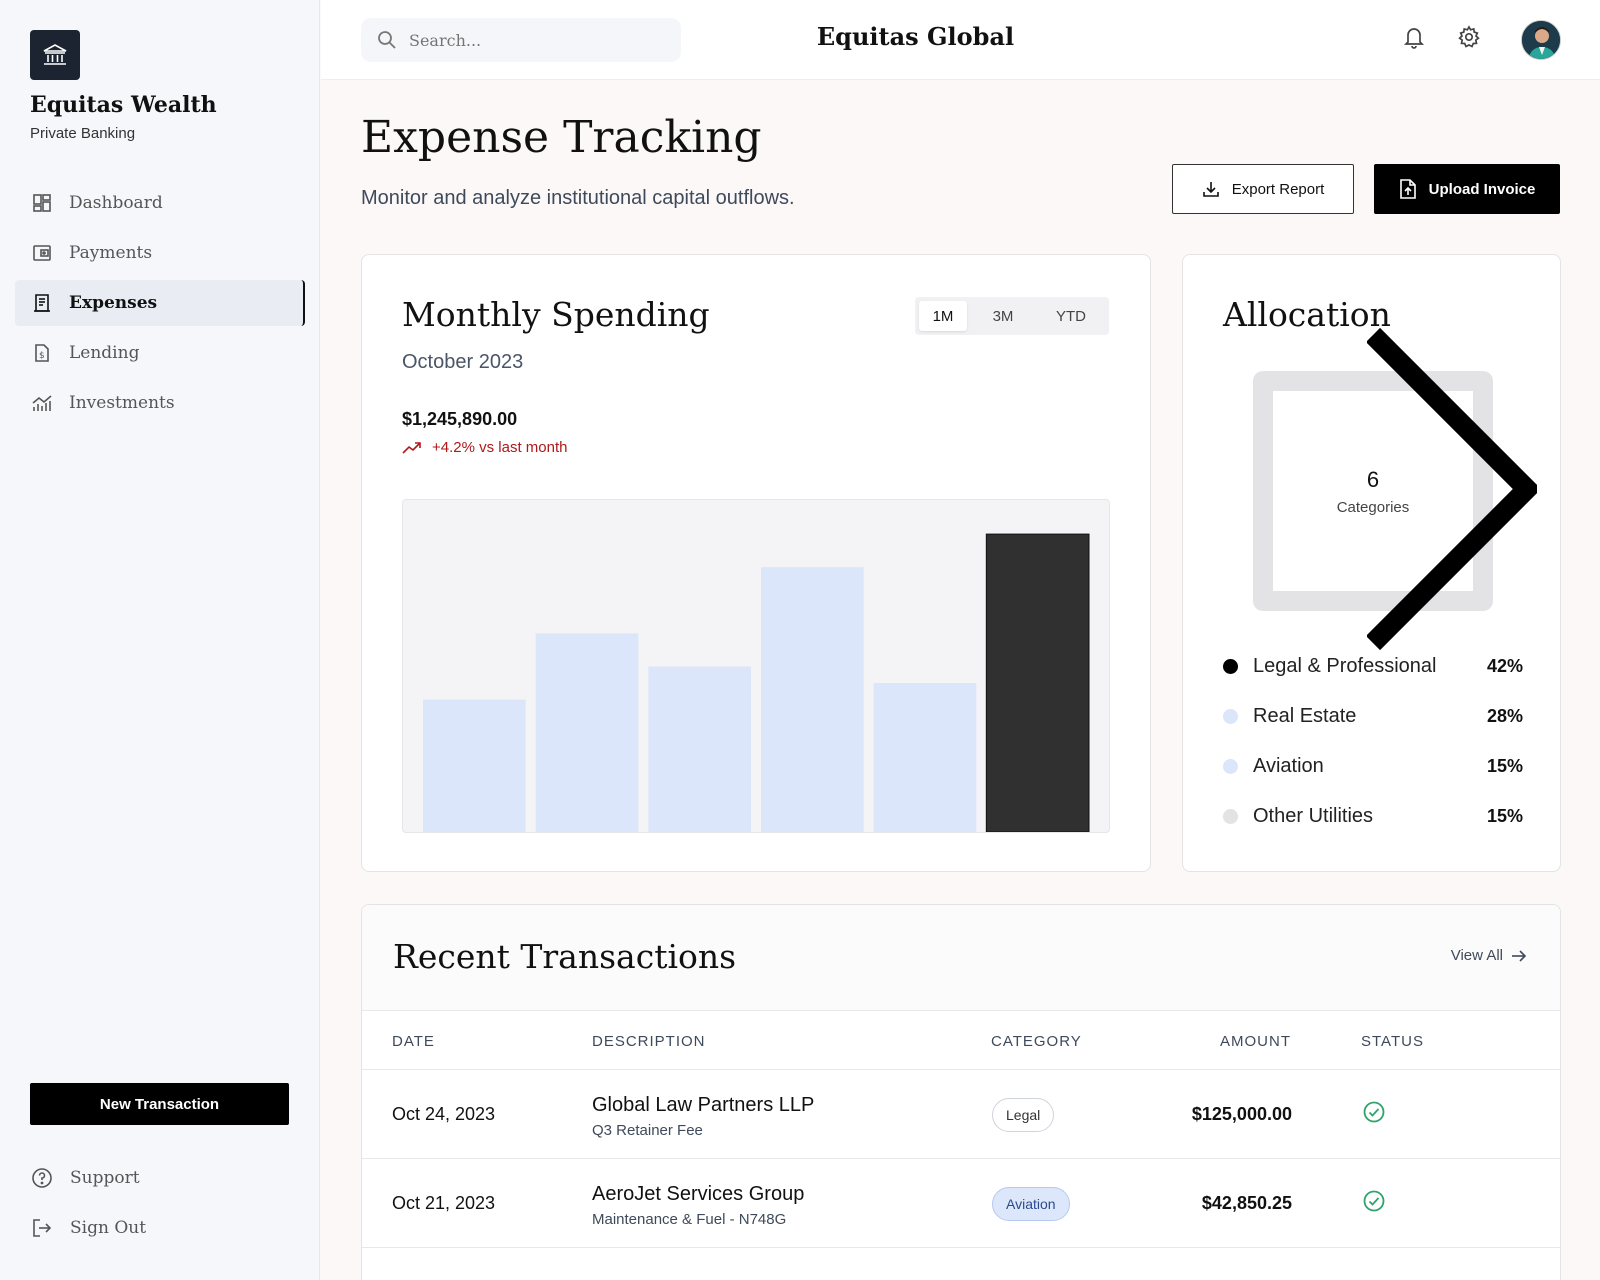 The height and width of the screenshot is (1280, 1600). What do you see at coordinates (1278, 189) in the screenshot?
I see `export-report-label: Export Report` at bounding box center [1278, 189].